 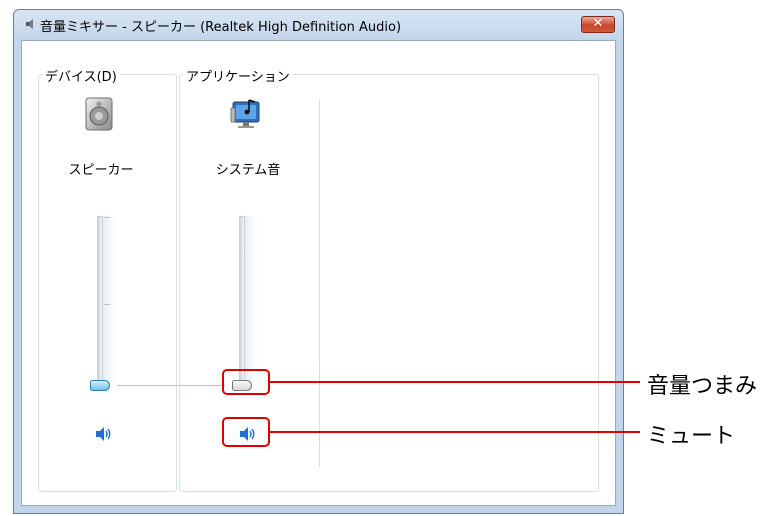 What do you see at coordinates (246, 382) in the screenshot?
I see `volume-knob-highlight` at bounding box center [246, 382].